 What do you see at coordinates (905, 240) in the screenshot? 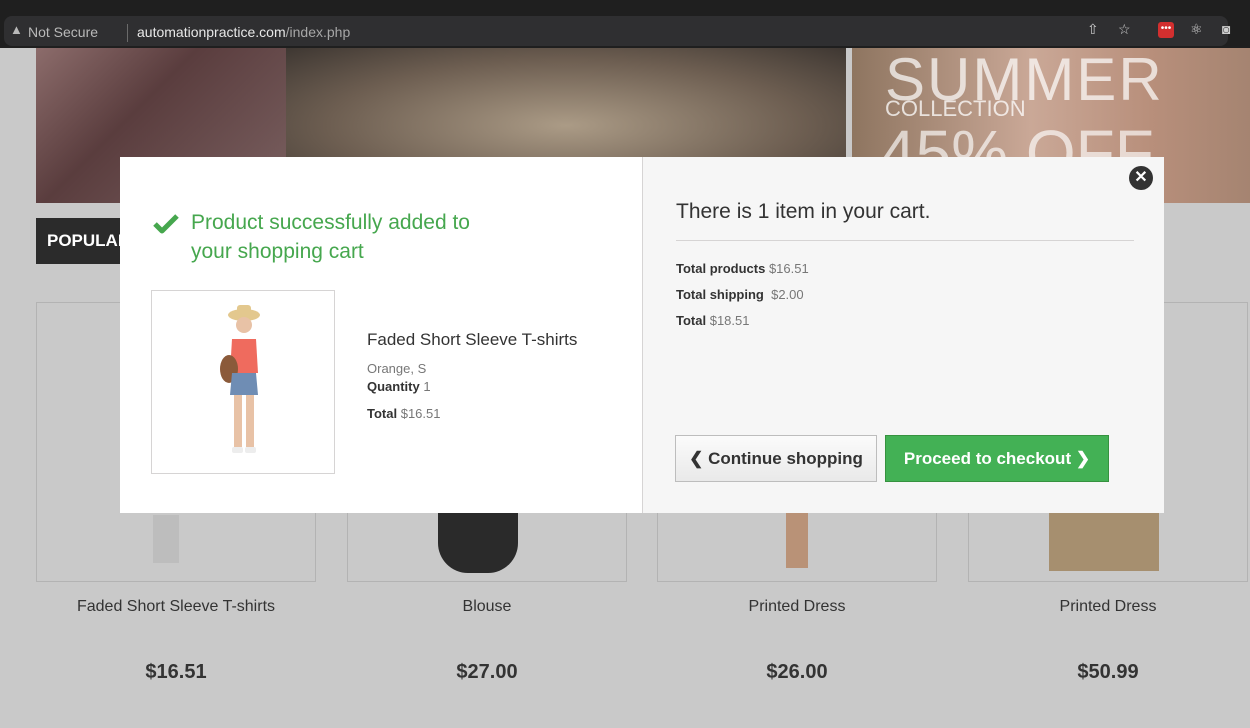
I see `divider` at bounding box center [905, 240].